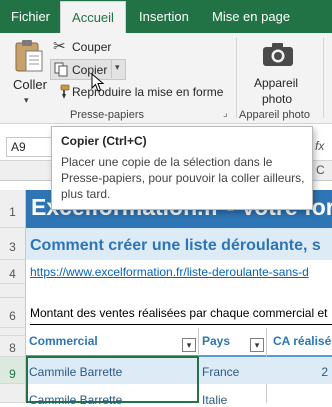 The height and width of the screenshot is (407, 332). Describe the element at coordinates (276, 83) in the screenshot. I see `camera-label-line1: Appareil` at that location.